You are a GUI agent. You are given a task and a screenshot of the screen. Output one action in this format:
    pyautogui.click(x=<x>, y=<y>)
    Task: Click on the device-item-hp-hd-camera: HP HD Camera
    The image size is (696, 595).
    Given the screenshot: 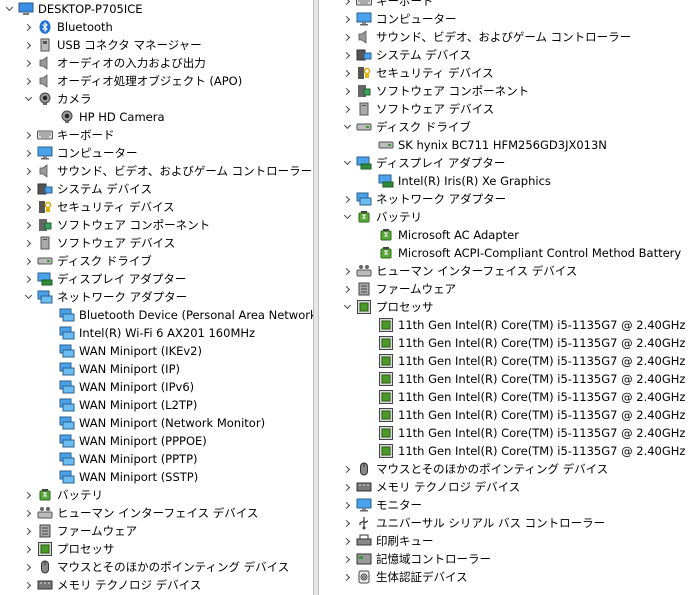 What is the action you would take?
    pyautogui.click(x=156, y=117)
    